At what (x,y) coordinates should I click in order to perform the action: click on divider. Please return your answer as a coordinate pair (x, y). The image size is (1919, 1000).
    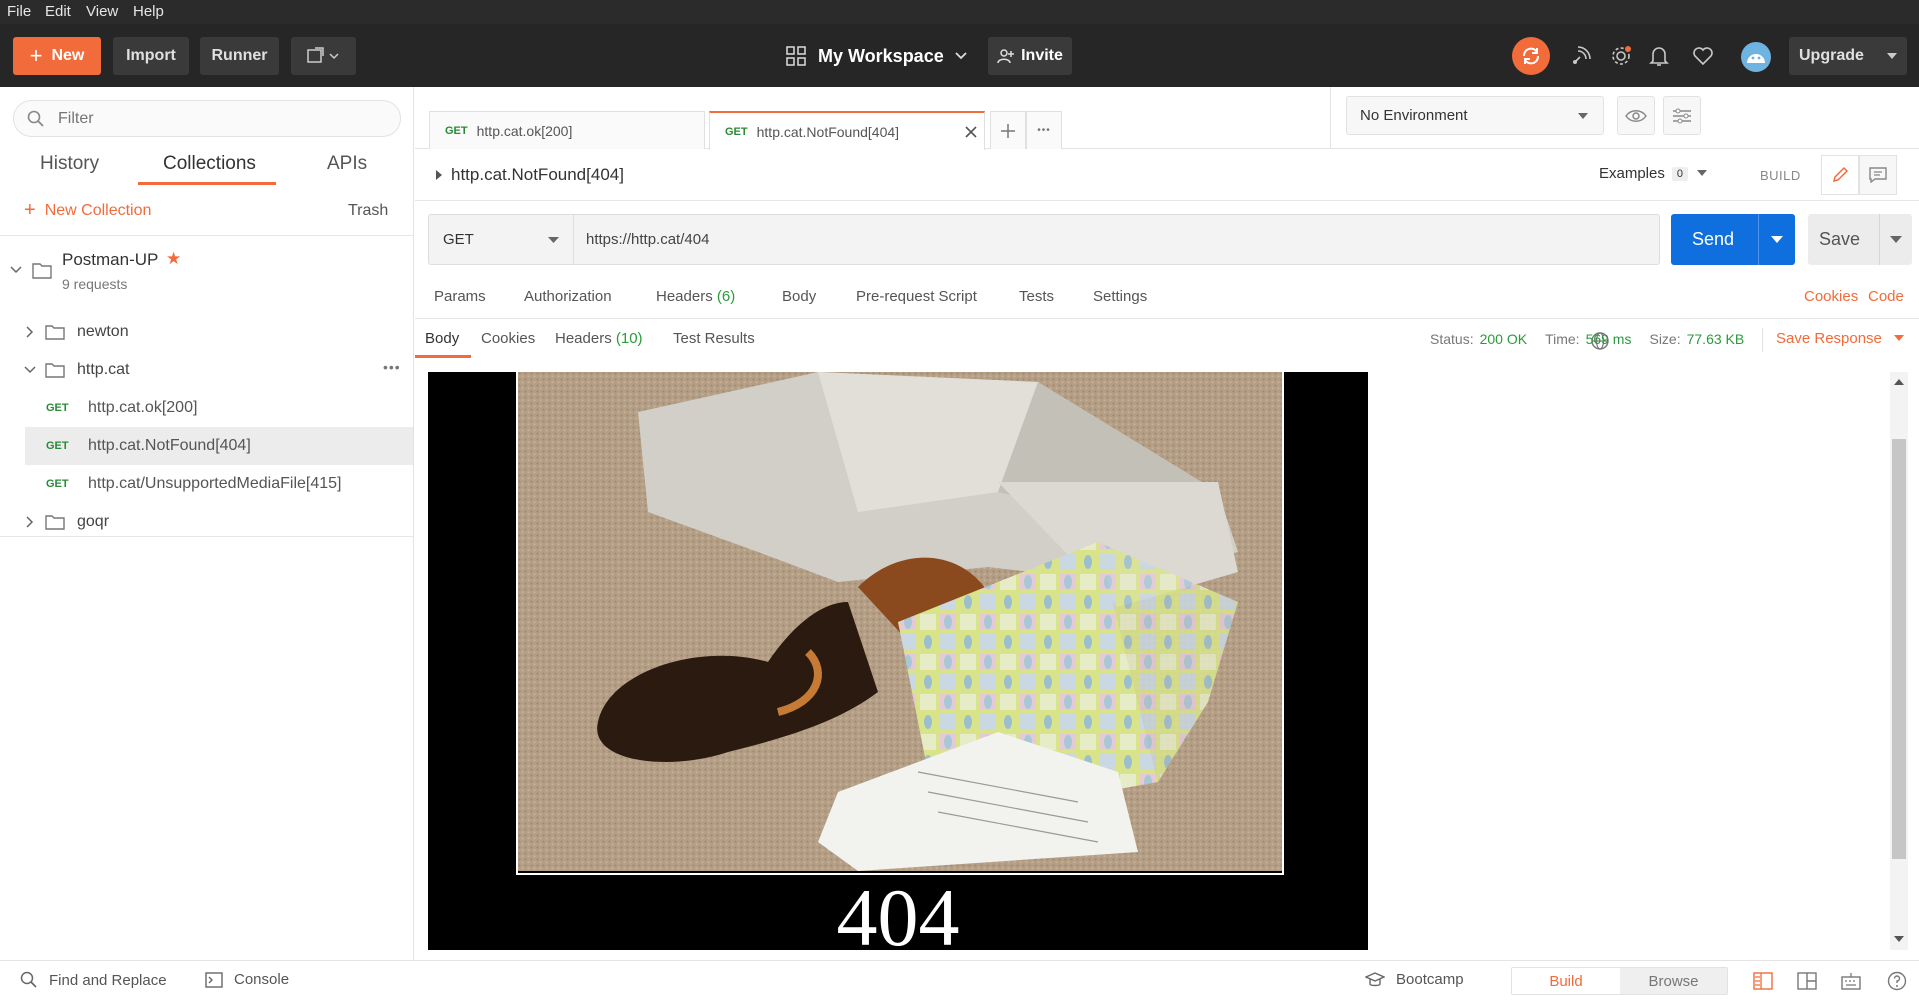
    Looking at the image, I should click on (206, 536).